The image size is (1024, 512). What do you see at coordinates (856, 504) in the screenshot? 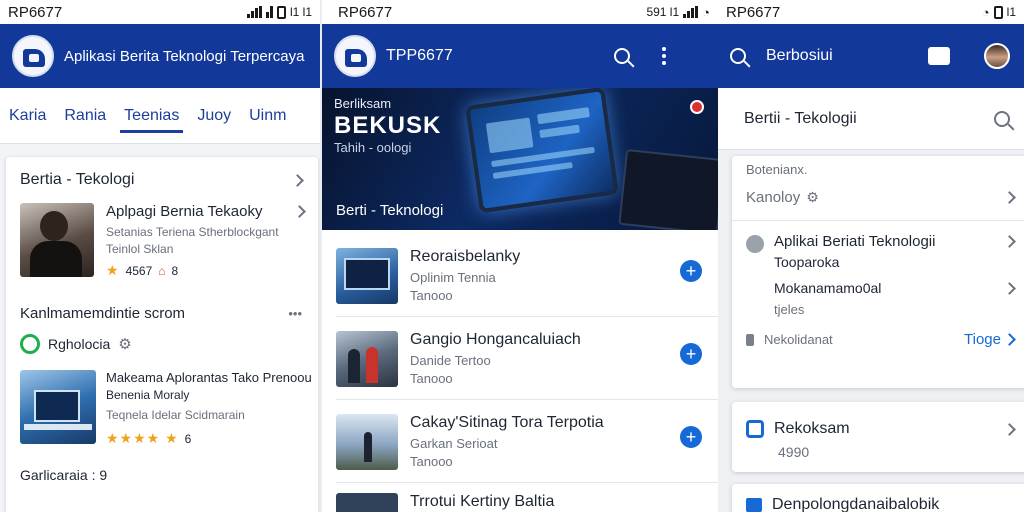
I see `feature-card-title: Denpolongdanaibalobik` at bounding box center [856, 504].